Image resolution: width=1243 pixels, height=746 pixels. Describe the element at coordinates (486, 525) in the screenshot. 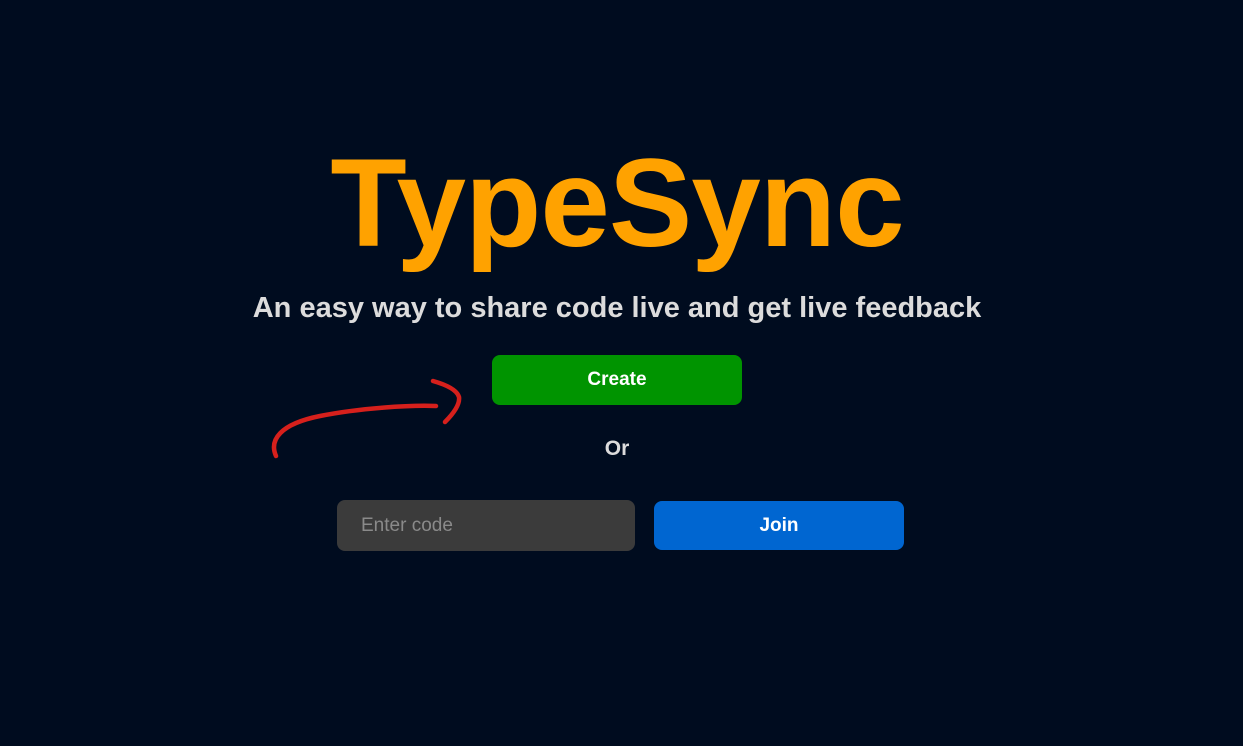

I see `code-input` at that location.